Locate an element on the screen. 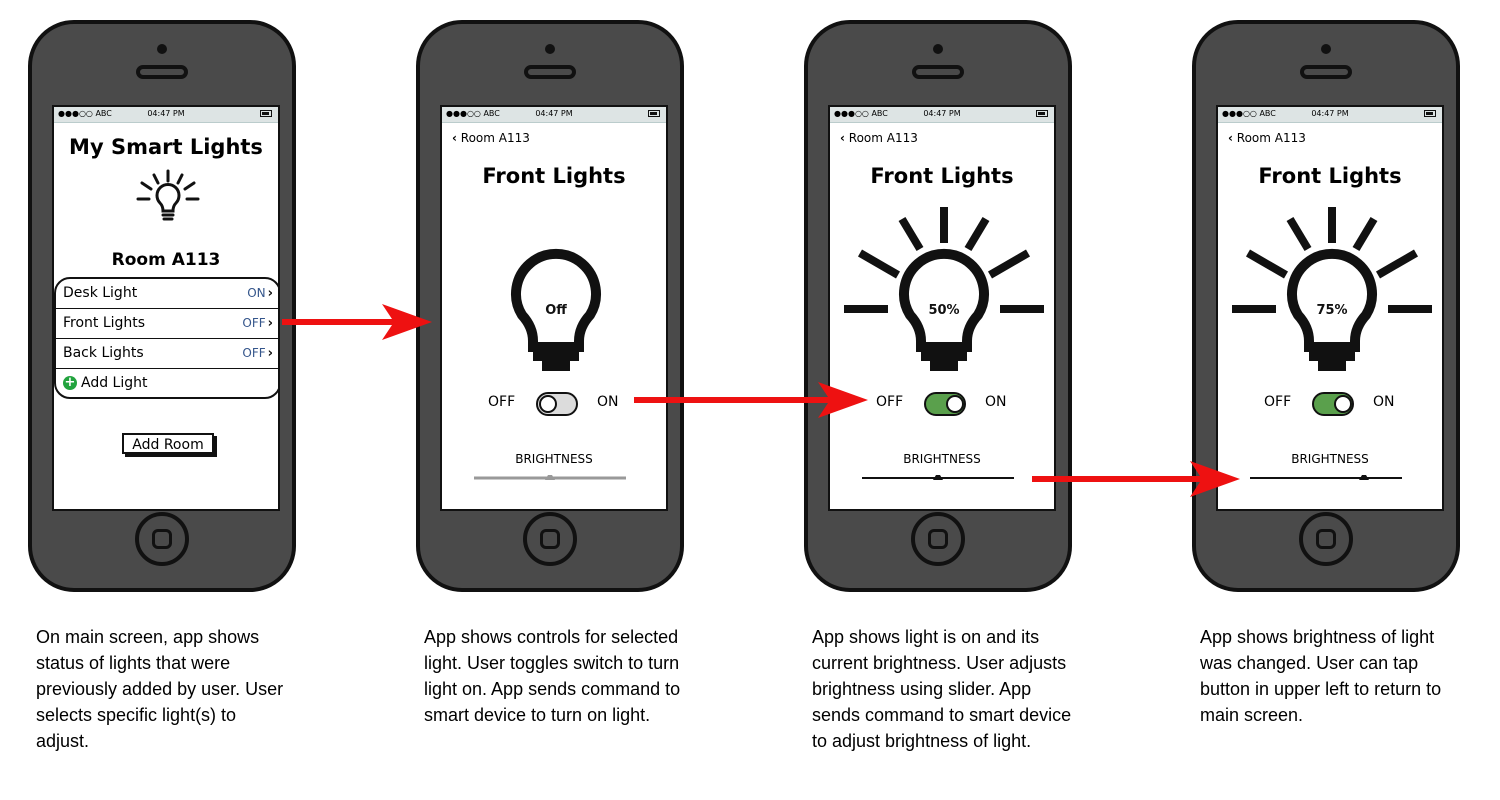 Image resolution: width=1500 pixels, height=800 pixels. add-light-button: + Add Light is located at coordinates (167, 383).